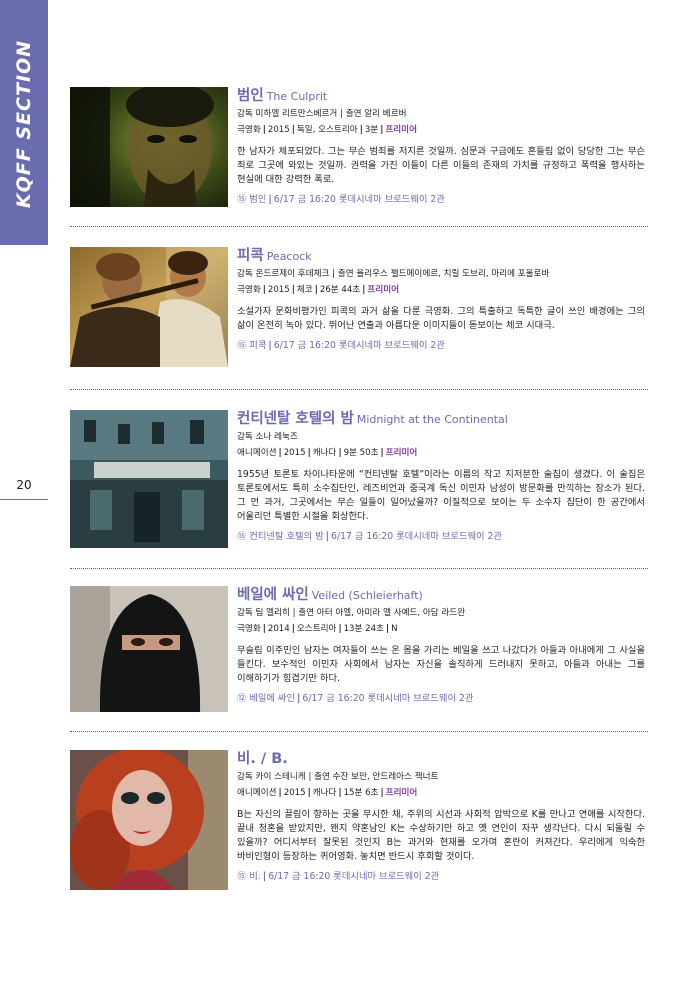 Image resolution: width=687 pixels, height=985 pixels. What do you see at coordinates (372, 419) in the screenshot?
I see `film-title: 컨티넨탈 호텔의 밤 Midnight at the Continental` at bounding box center [372, 419].